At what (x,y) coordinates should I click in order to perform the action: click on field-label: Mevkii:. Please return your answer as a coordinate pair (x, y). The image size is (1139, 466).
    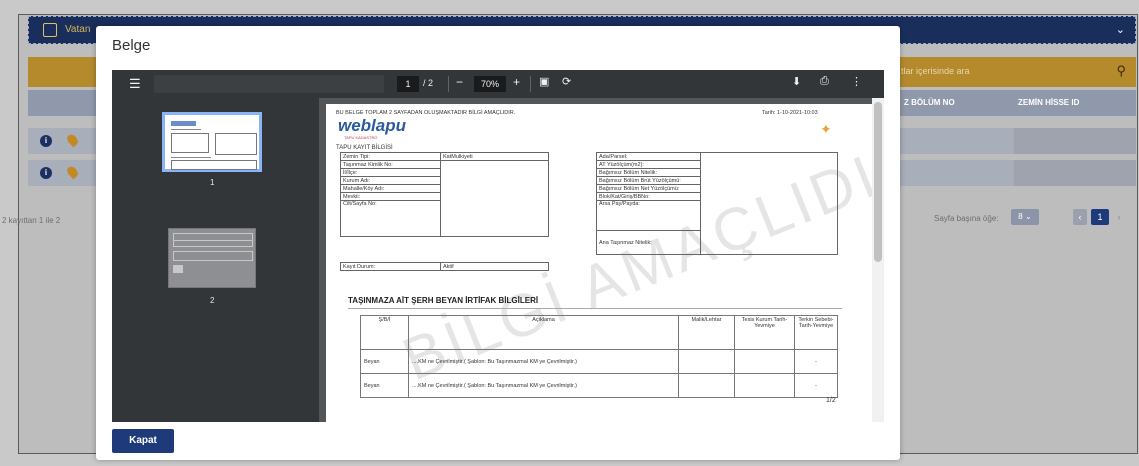
    Looking at the image, I should click on (390, 196).